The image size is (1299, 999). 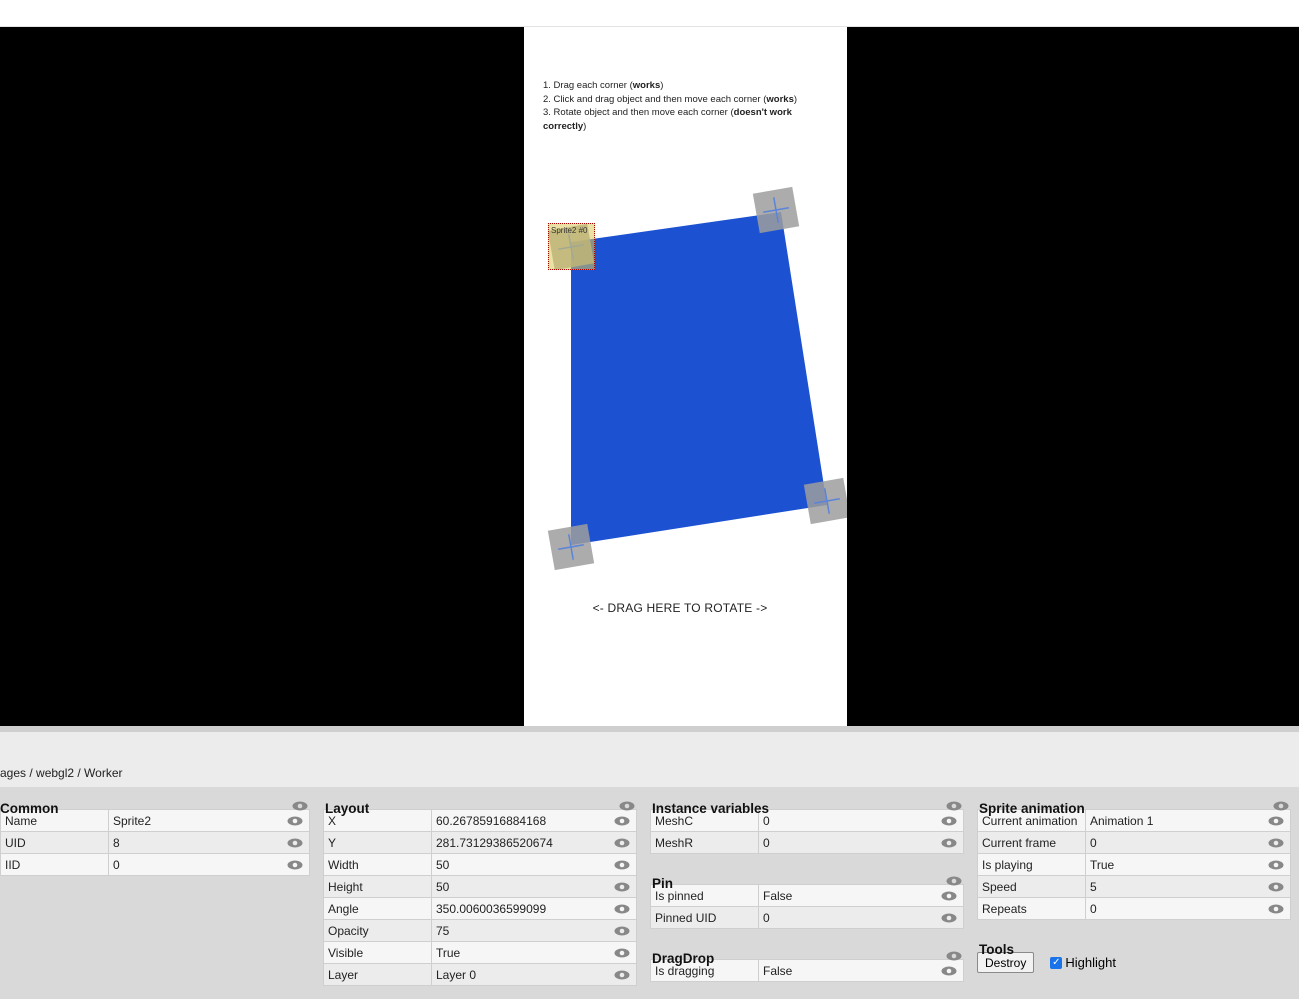 I want to click on prop-key: Is playing, so click(x=1031, y=864).